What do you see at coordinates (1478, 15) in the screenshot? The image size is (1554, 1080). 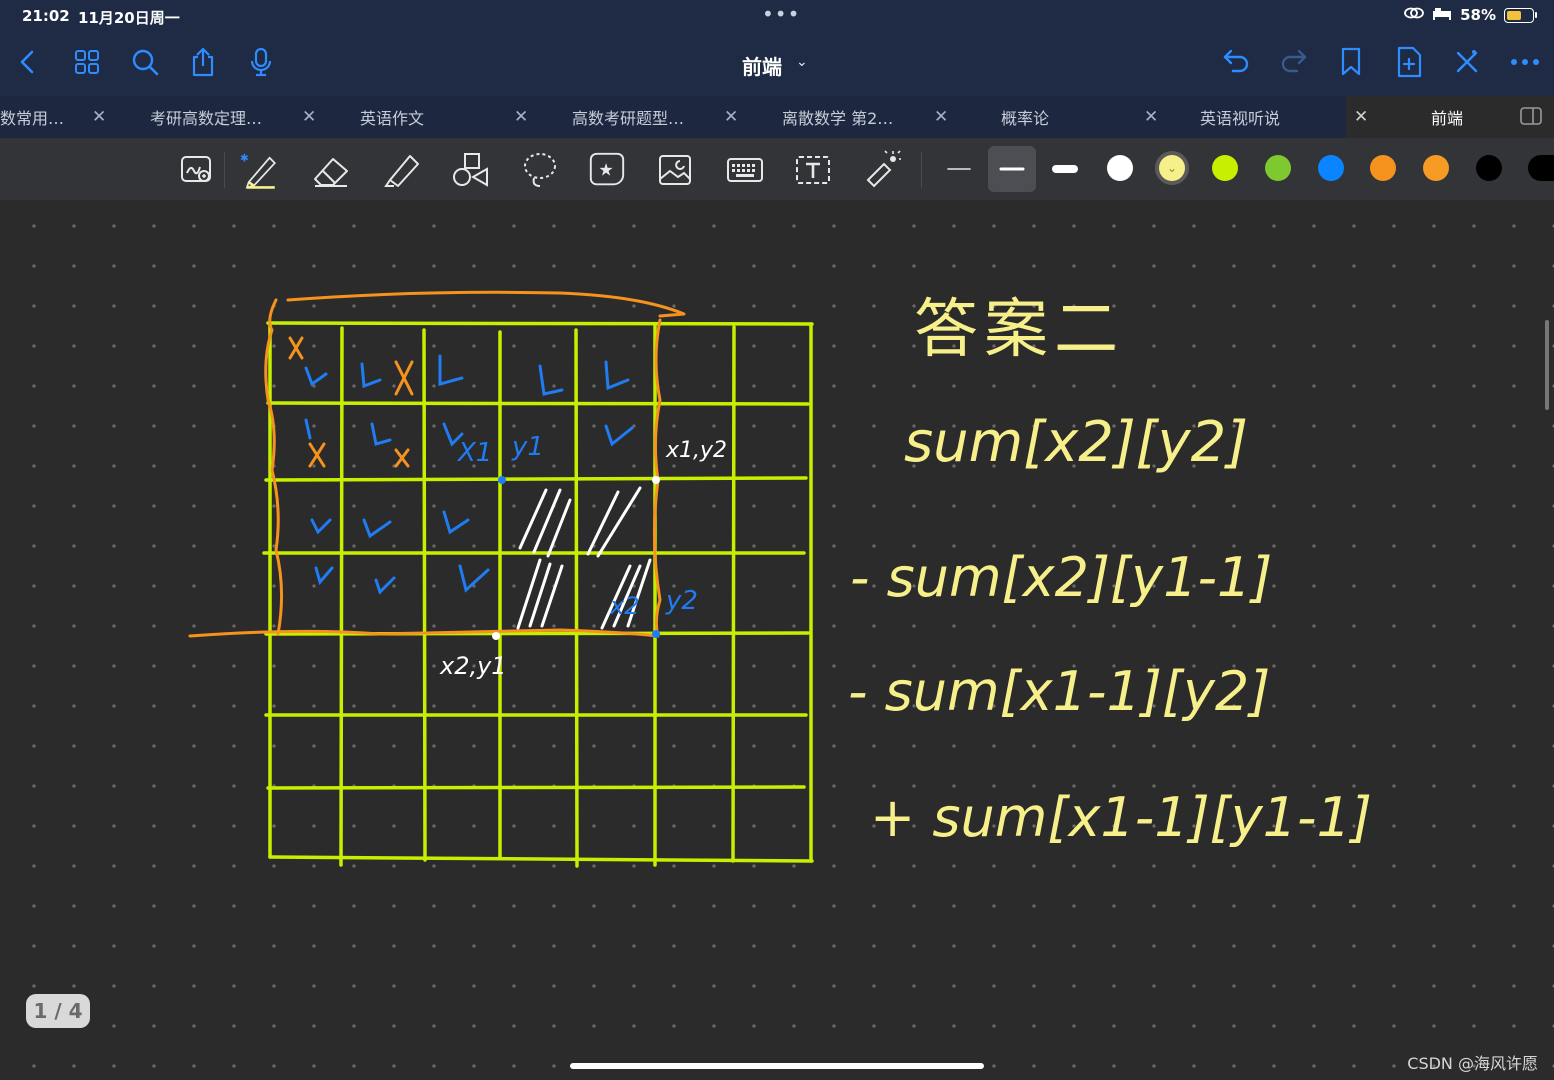 I see `battery-percent: 58%` at bounding box center [1478, 15].